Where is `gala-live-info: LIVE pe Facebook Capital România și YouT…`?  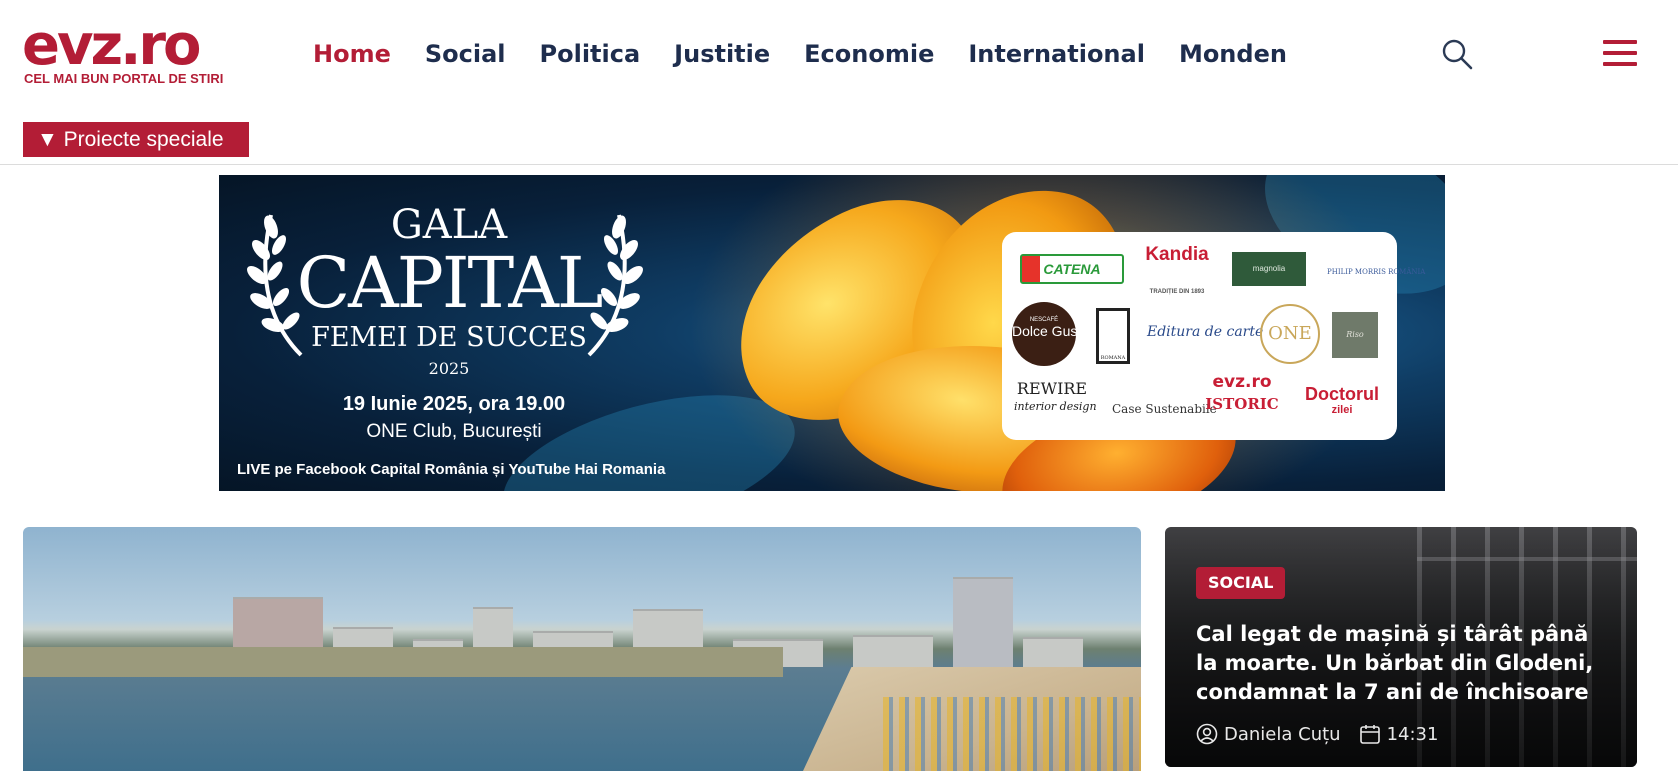
gala-live-info: LIVE pe Facebook Capital România și YouT… is located at coordinates (451, 469).